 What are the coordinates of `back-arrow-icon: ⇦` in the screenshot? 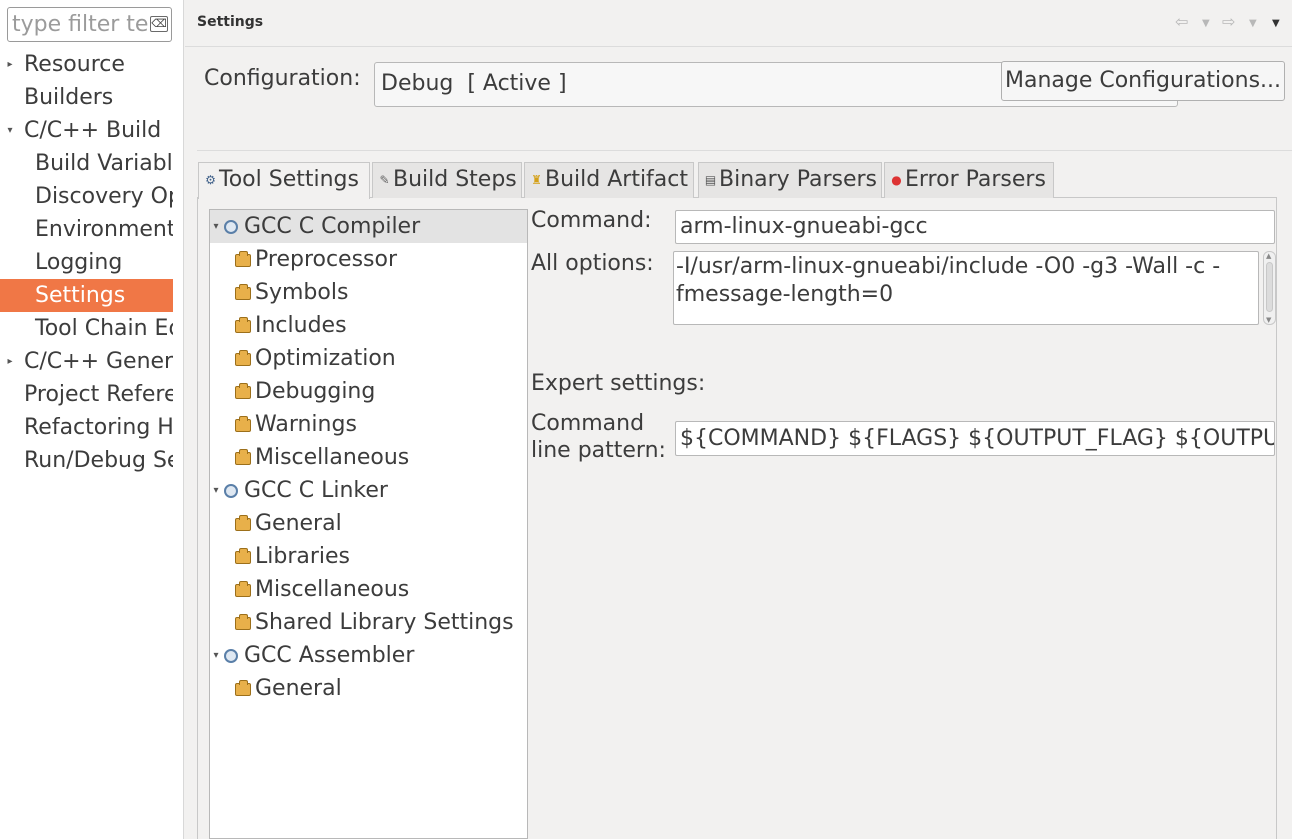 It's located at (1181, 21).